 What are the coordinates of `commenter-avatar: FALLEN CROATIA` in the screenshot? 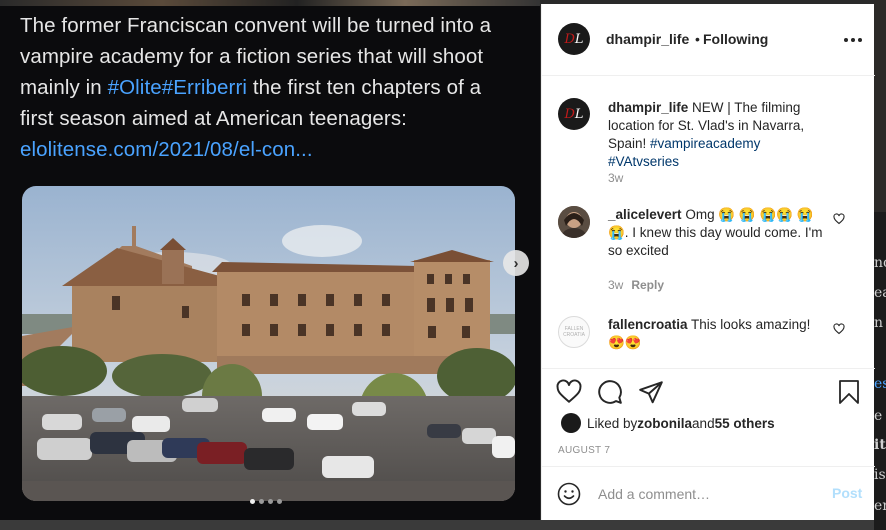 It's located at (574, 332).